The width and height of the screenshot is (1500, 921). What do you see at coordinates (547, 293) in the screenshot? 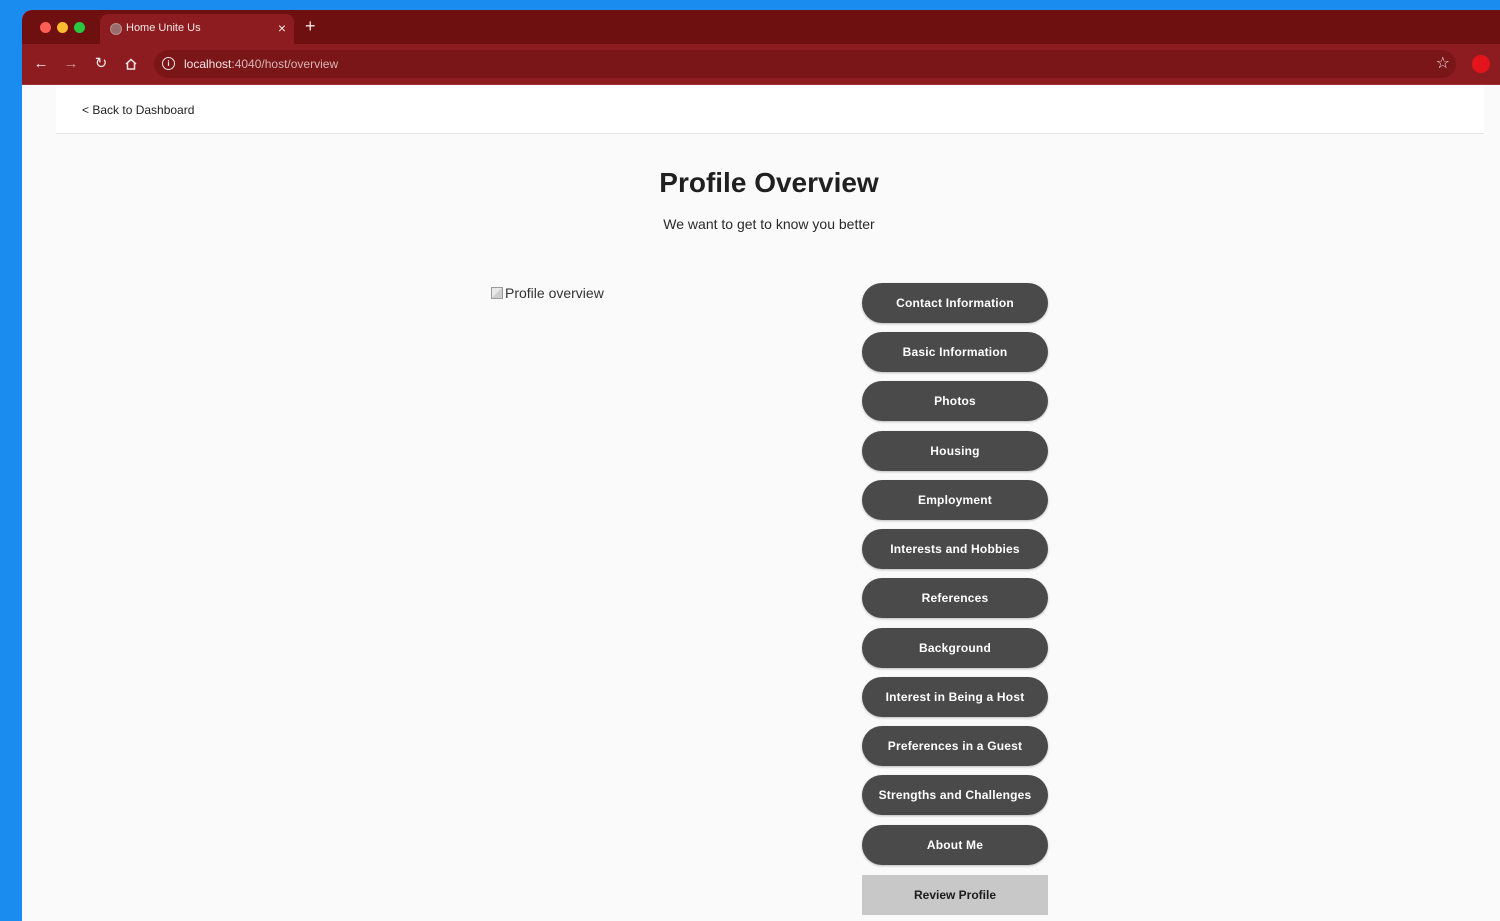
I see `profile-overview-image: Profile overview` at bounding box center [547, 293].